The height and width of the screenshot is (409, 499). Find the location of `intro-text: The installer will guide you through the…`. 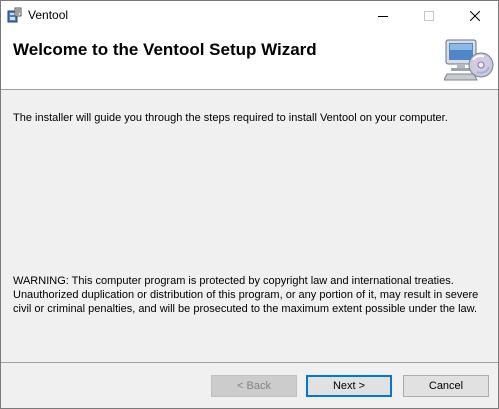

intro-text: The installer will guide you through the… is located at coordinates (230, 118).